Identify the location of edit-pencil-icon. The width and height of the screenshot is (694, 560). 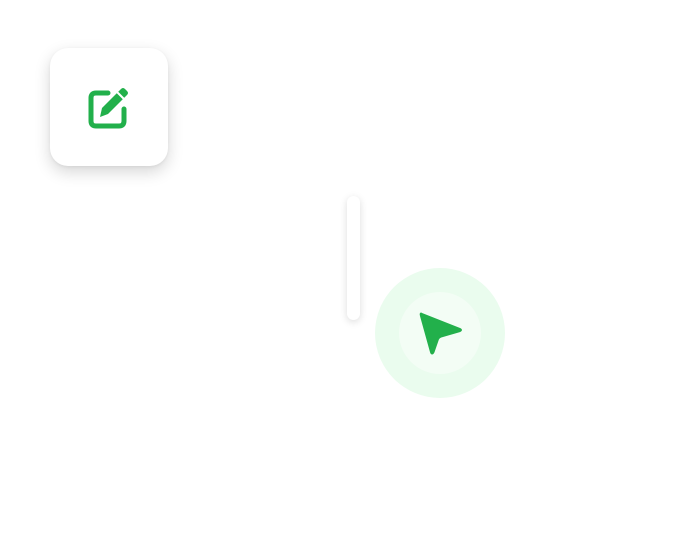
(109, 107).